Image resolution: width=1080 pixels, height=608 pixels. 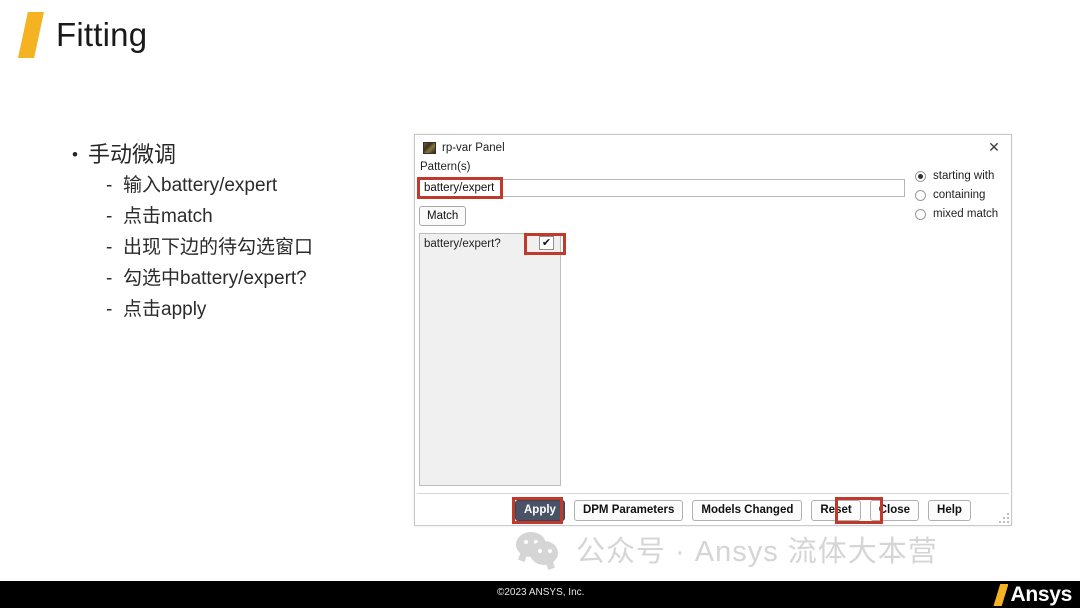 What do you see at coordinates (102, 34) in the screenshot?
I see `page-title-text: Fitting` at bounding box center [102, 34].